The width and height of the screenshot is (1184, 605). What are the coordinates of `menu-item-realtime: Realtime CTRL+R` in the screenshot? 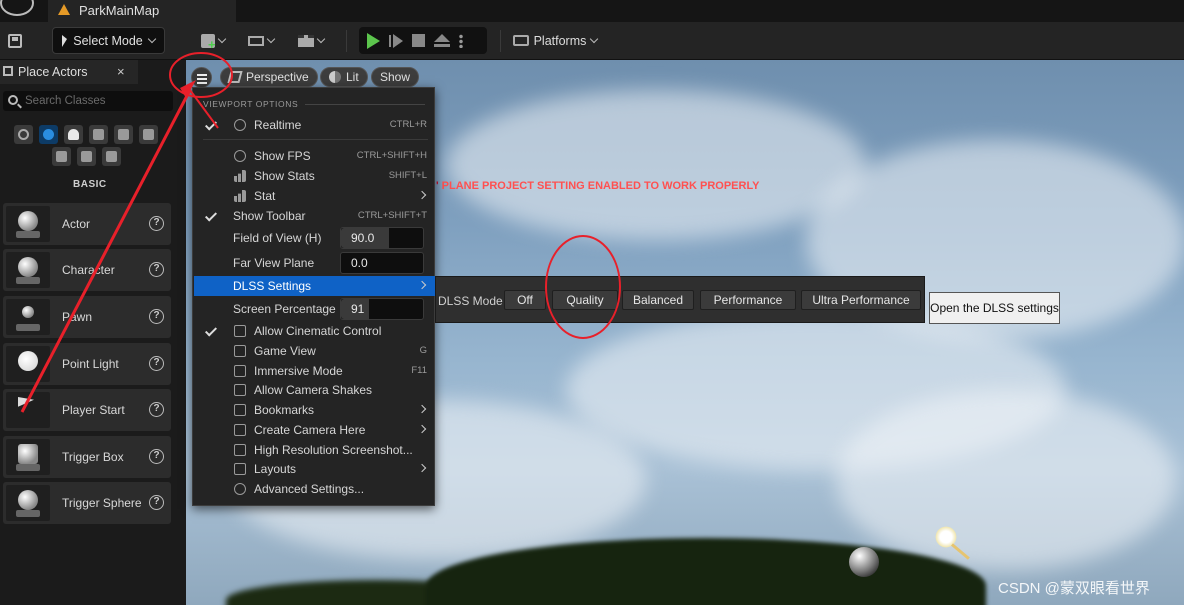 It's located at (314, 125).